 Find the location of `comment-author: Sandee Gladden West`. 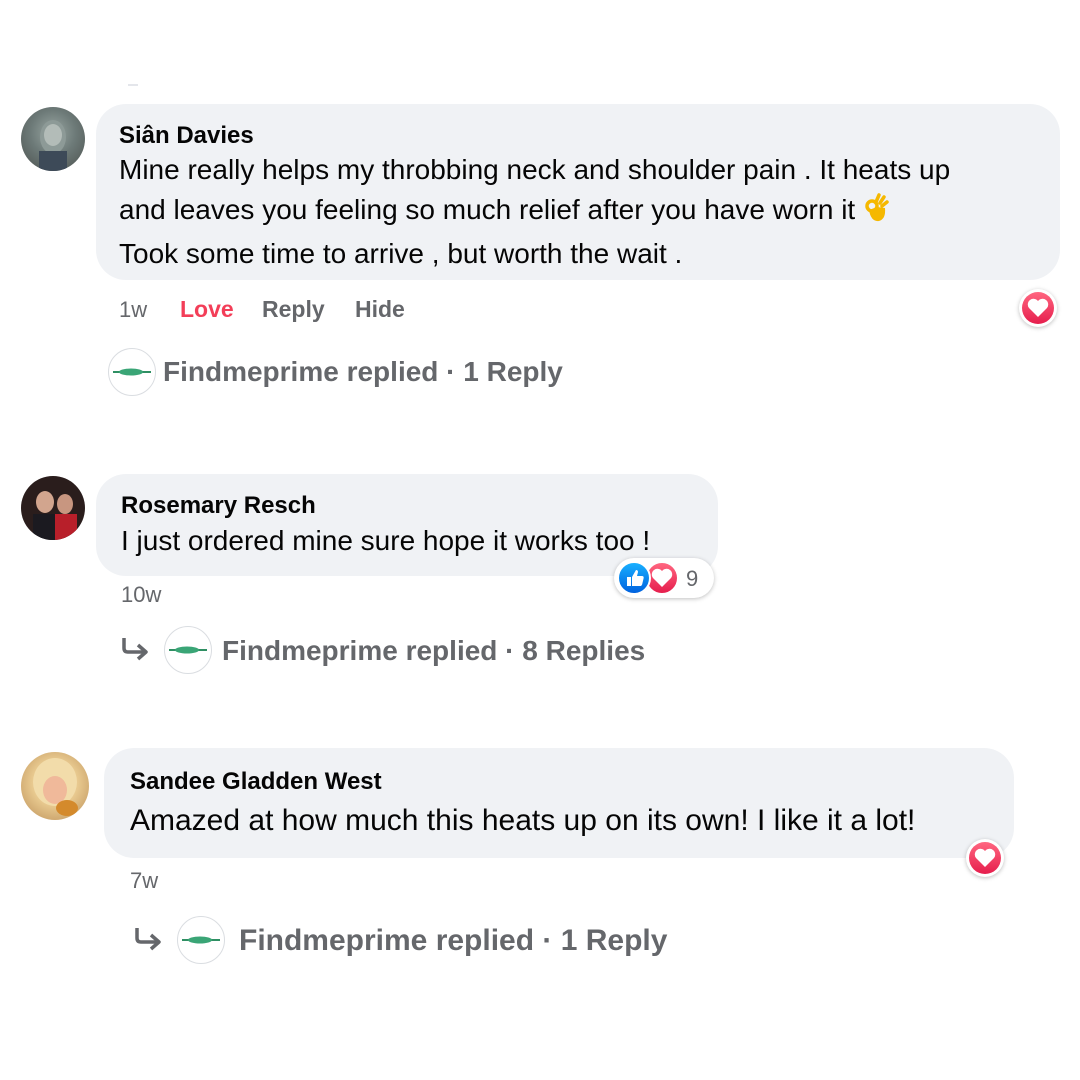

comment-author: Sandee Gladden West is located at coordinates (256, 782).